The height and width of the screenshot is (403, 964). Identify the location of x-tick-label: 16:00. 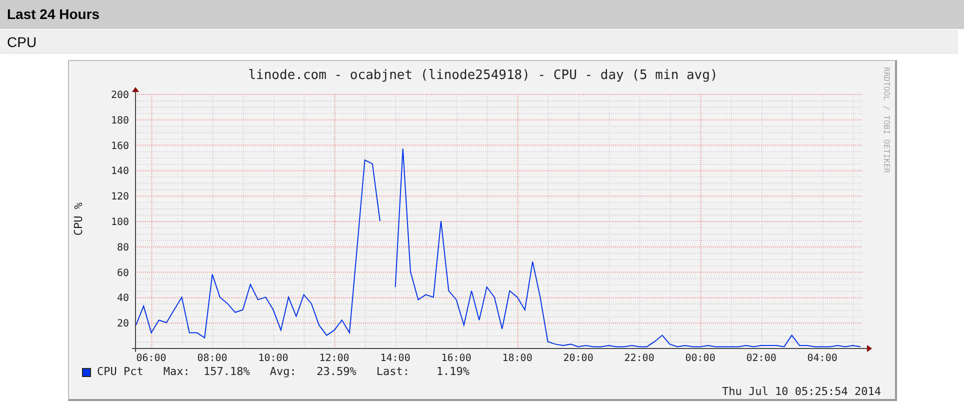
(456, 358).